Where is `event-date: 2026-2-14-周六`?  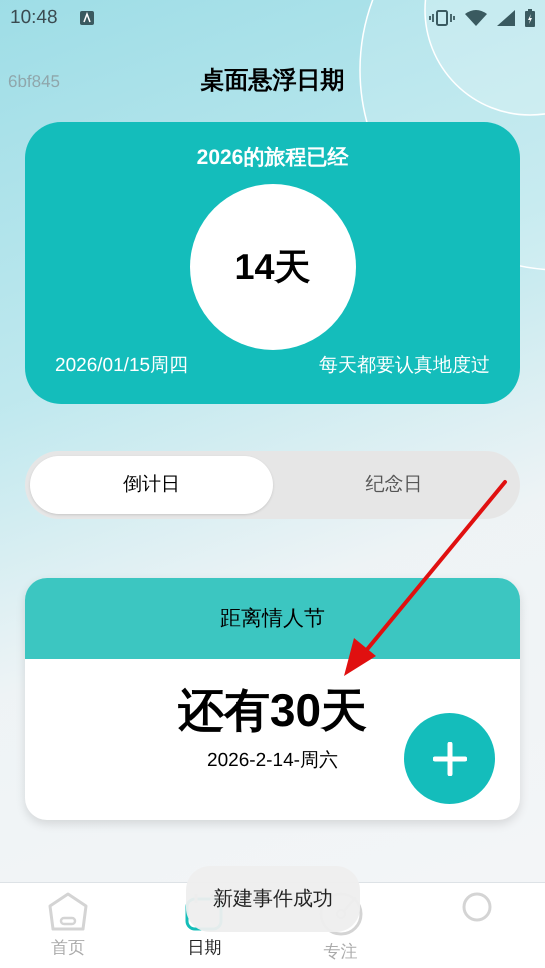 event-date: 2026-2-14-周六 is located at coordinates (272, 761).